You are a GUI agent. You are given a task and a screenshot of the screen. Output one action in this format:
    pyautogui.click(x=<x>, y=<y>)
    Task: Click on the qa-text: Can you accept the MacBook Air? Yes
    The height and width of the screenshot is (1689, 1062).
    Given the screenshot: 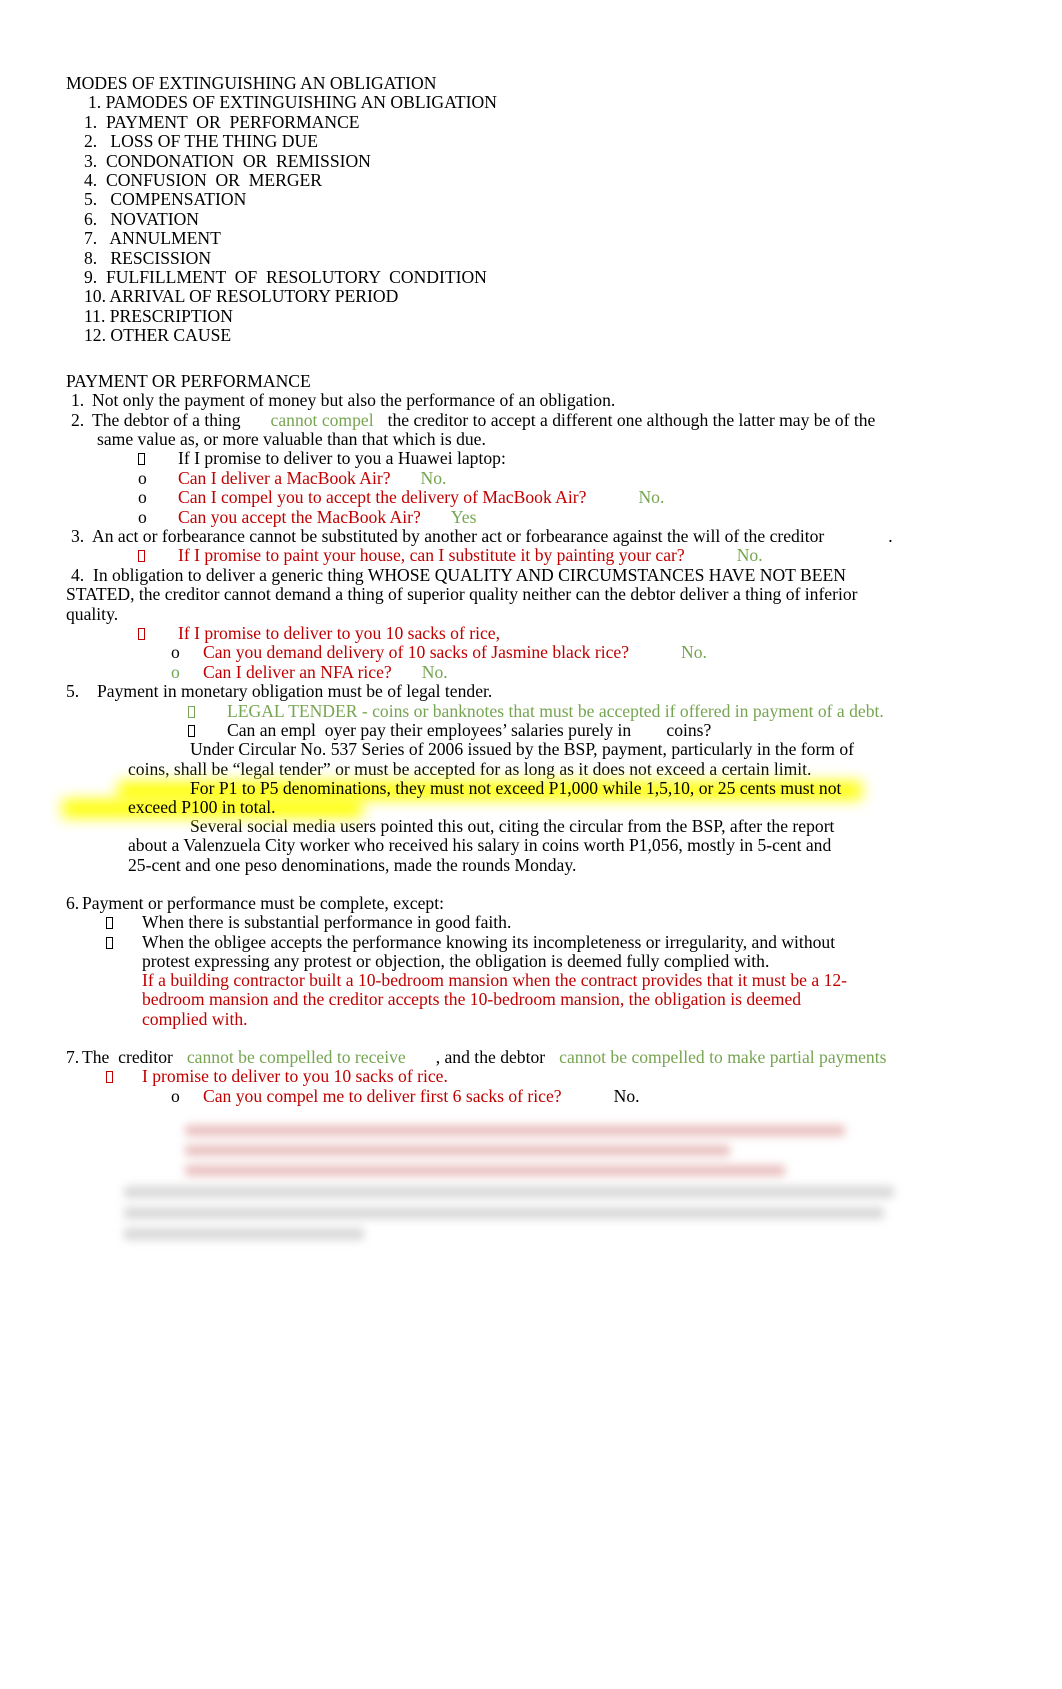 What is the action you would take?
    pyautogui.click(x=587, y=516)
    